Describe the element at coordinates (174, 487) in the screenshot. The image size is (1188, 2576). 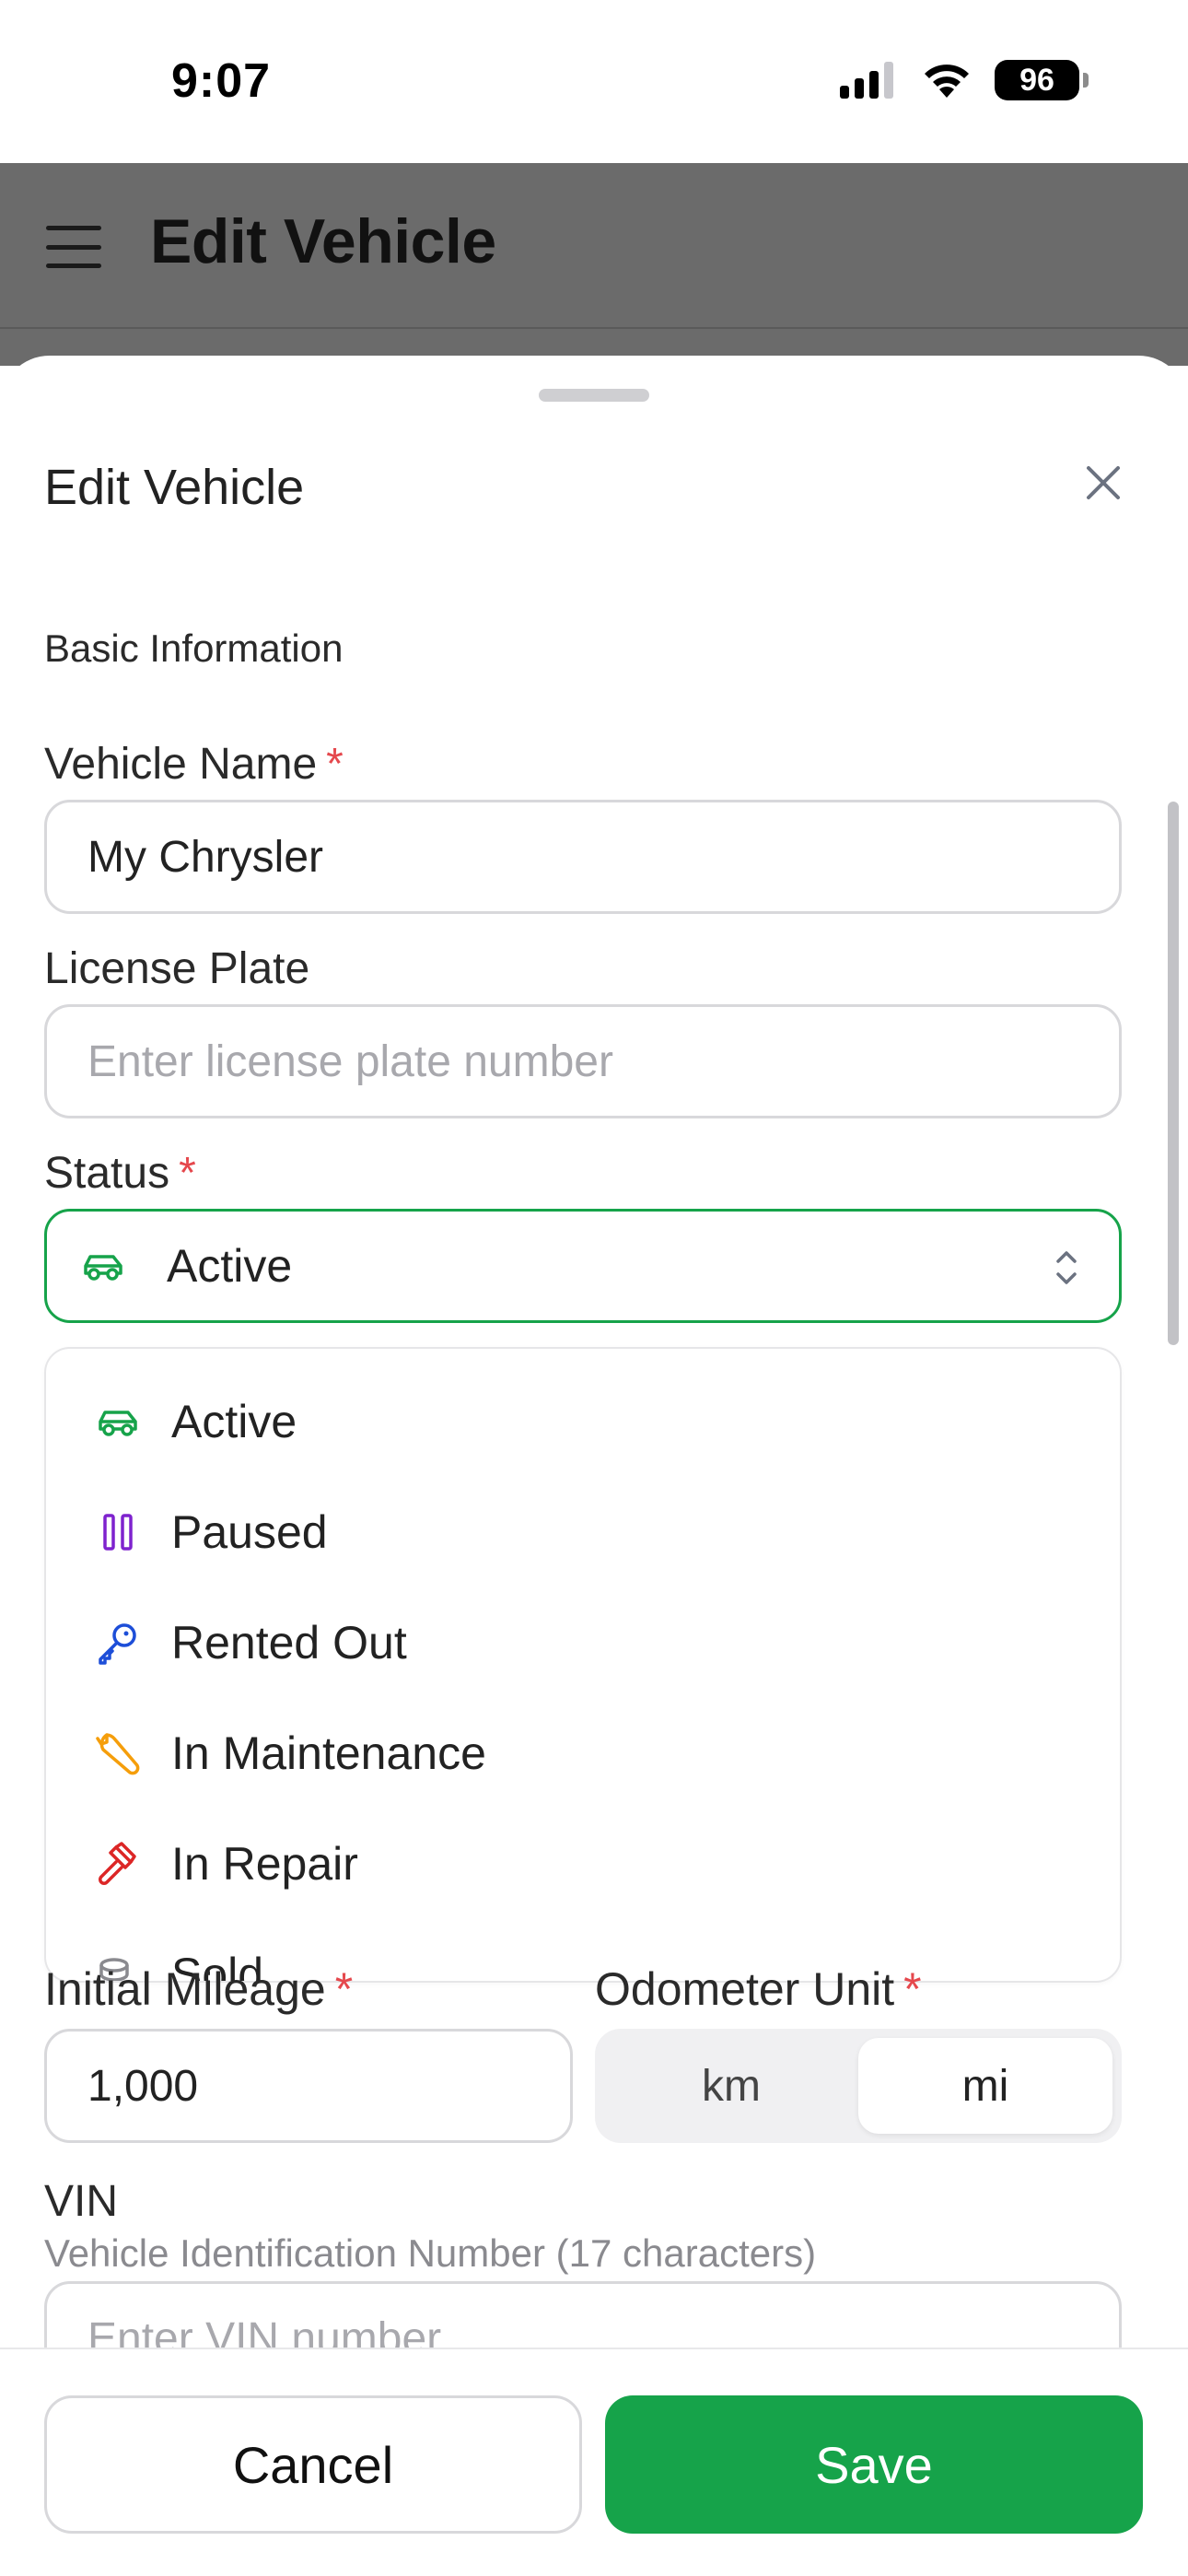
I see `sheet-title: Edit Vehicle` at that location.